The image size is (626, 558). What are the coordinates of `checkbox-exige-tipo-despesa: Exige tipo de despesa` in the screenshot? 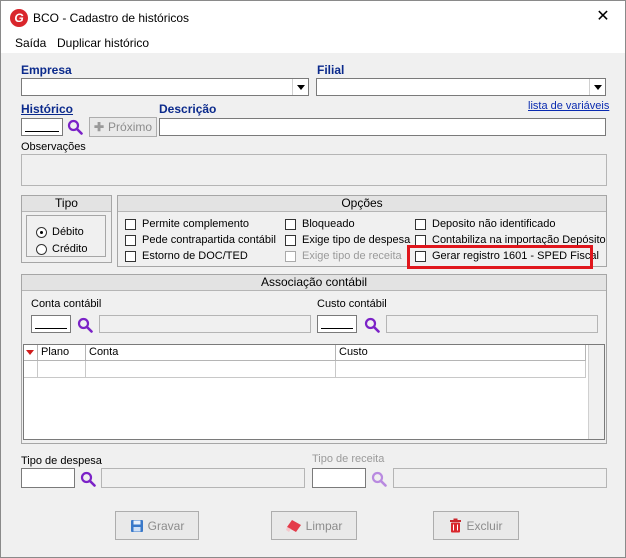 It's located at (347, 240).